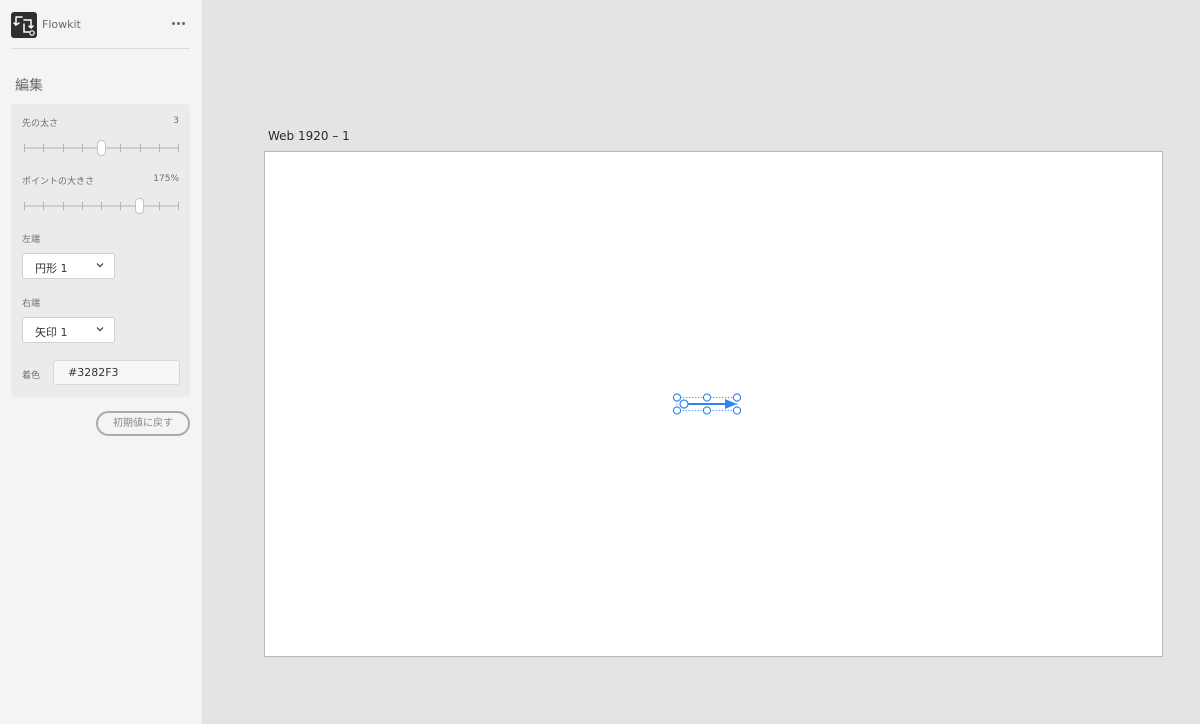  I want to click on right-end-dropdown: 矢印 1, so click(68, 330).